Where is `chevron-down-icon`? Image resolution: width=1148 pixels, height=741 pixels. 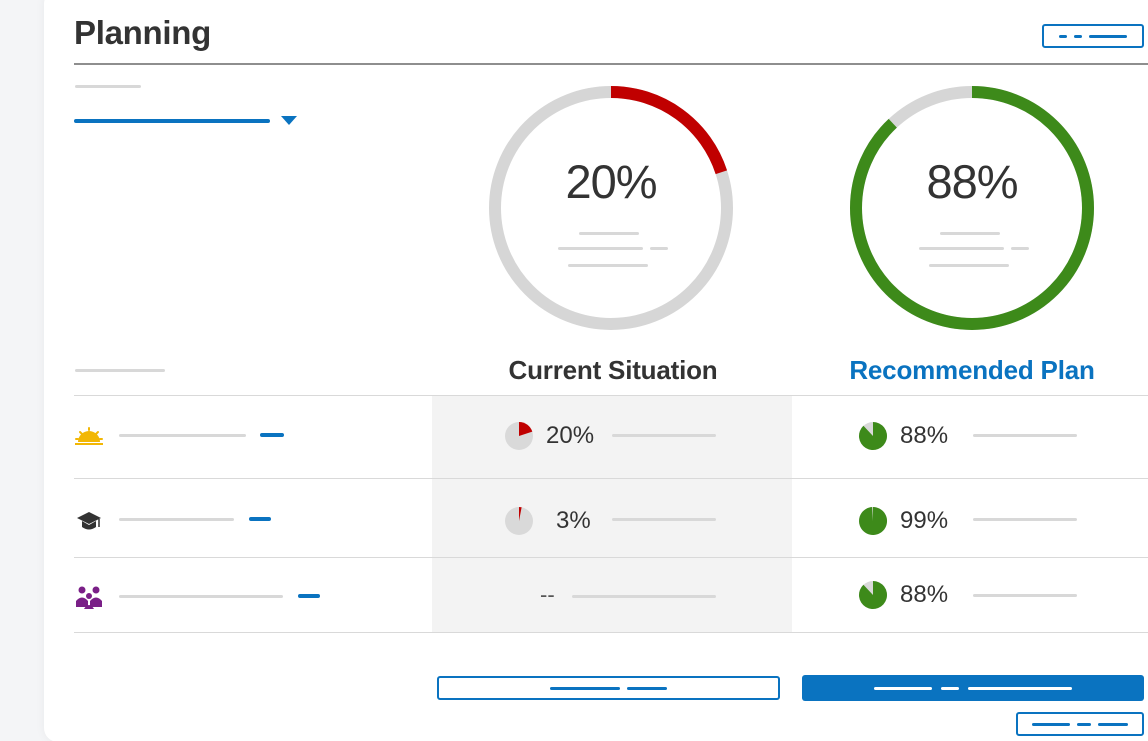 chevron-down-icon is located at coordinates (289, 120).